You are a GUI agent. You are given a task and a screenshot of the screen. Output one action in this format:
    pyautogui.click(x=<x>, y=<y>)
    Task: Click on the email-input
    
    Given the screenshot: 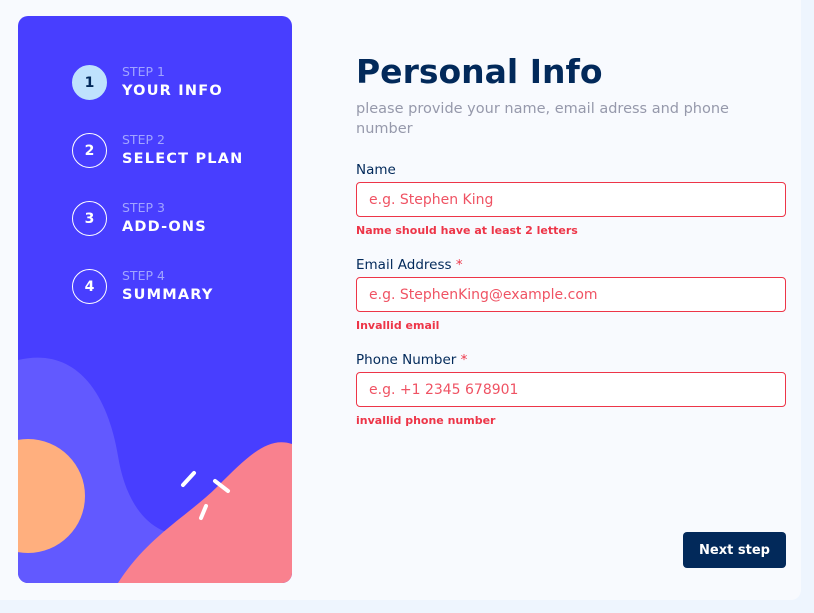 What is the action you would take?
    pyautogui.click(x=571, y=294)
    